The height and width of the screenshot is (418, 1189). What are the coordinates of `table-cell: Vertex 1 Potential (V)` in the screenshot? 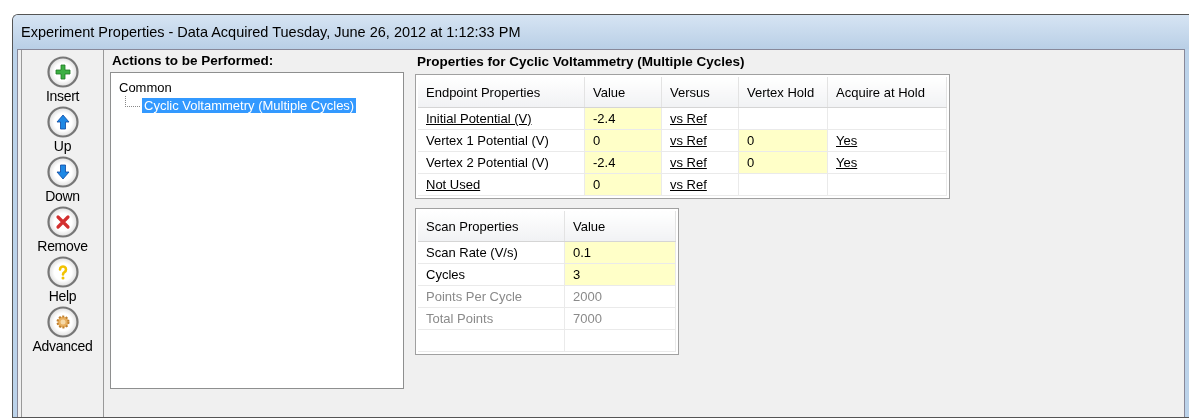 It's located at (501, 140).